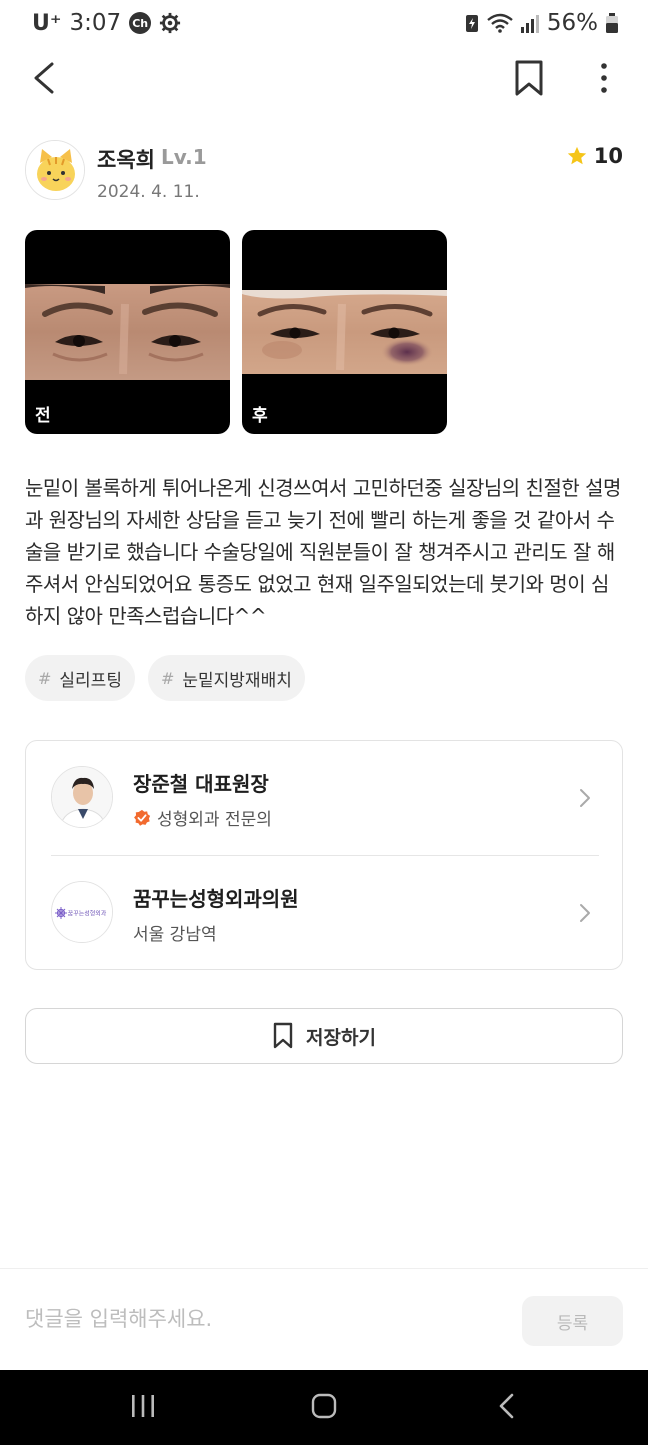 The height and width of the screenshot is (1445, 648). I want to click on clinic-logo-text: 꿈꾸는성형외과, so click(87, 914).